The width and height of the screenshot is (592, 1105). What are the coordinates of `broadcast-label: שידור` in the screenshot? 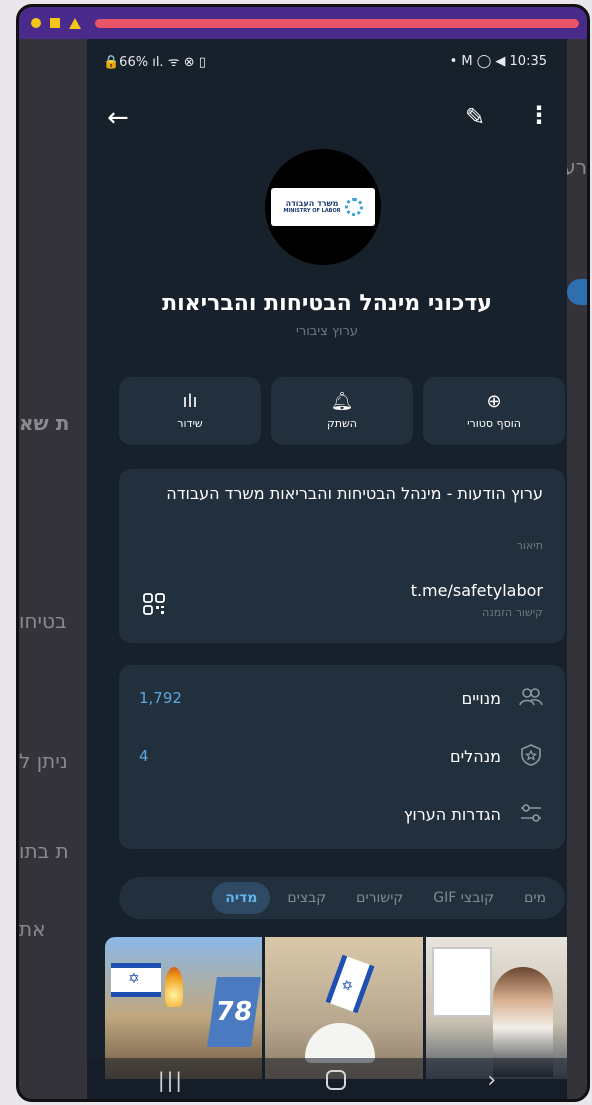 It's located at (190, 423).